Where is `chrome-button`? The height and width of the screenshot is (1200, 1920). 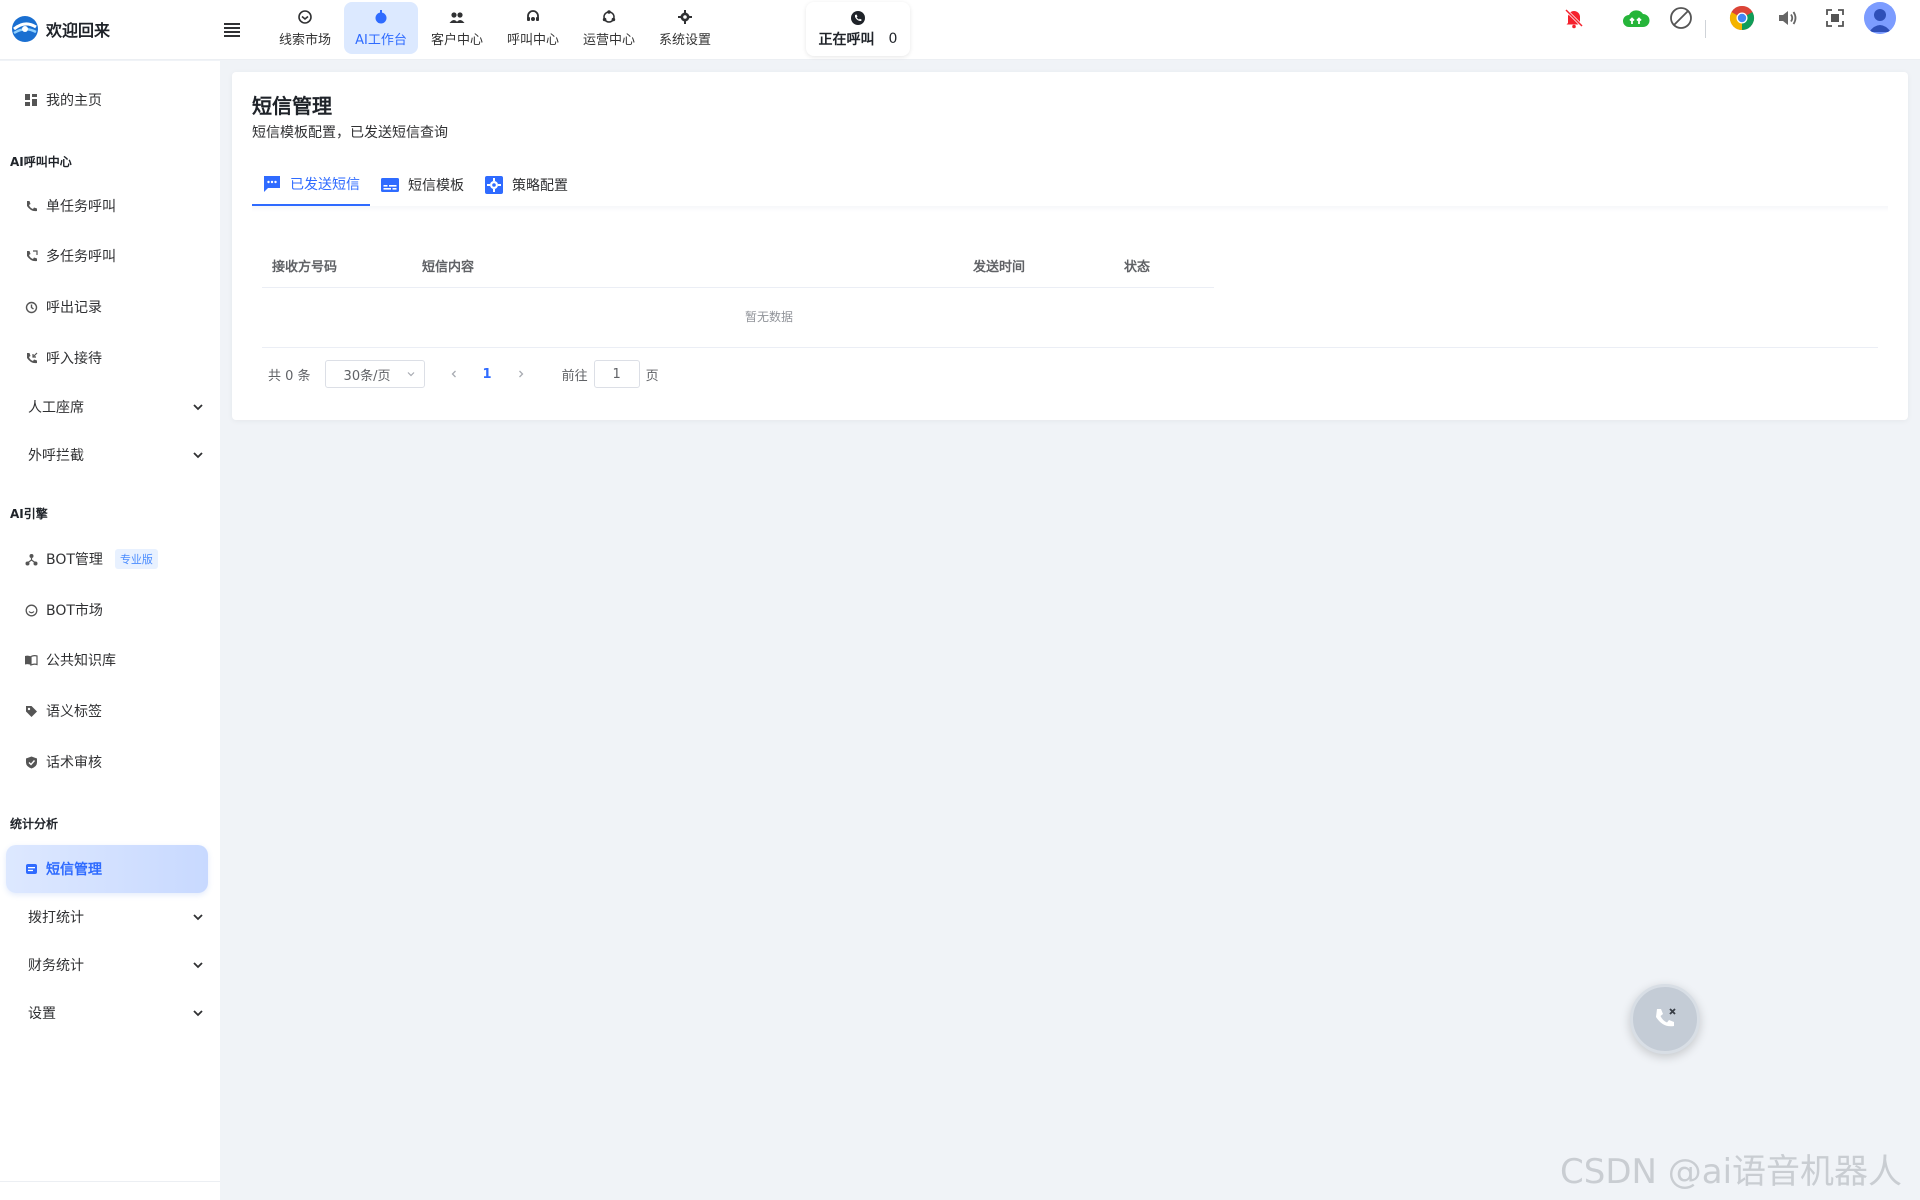
chrome-button is located at coordinates (1742, 18).